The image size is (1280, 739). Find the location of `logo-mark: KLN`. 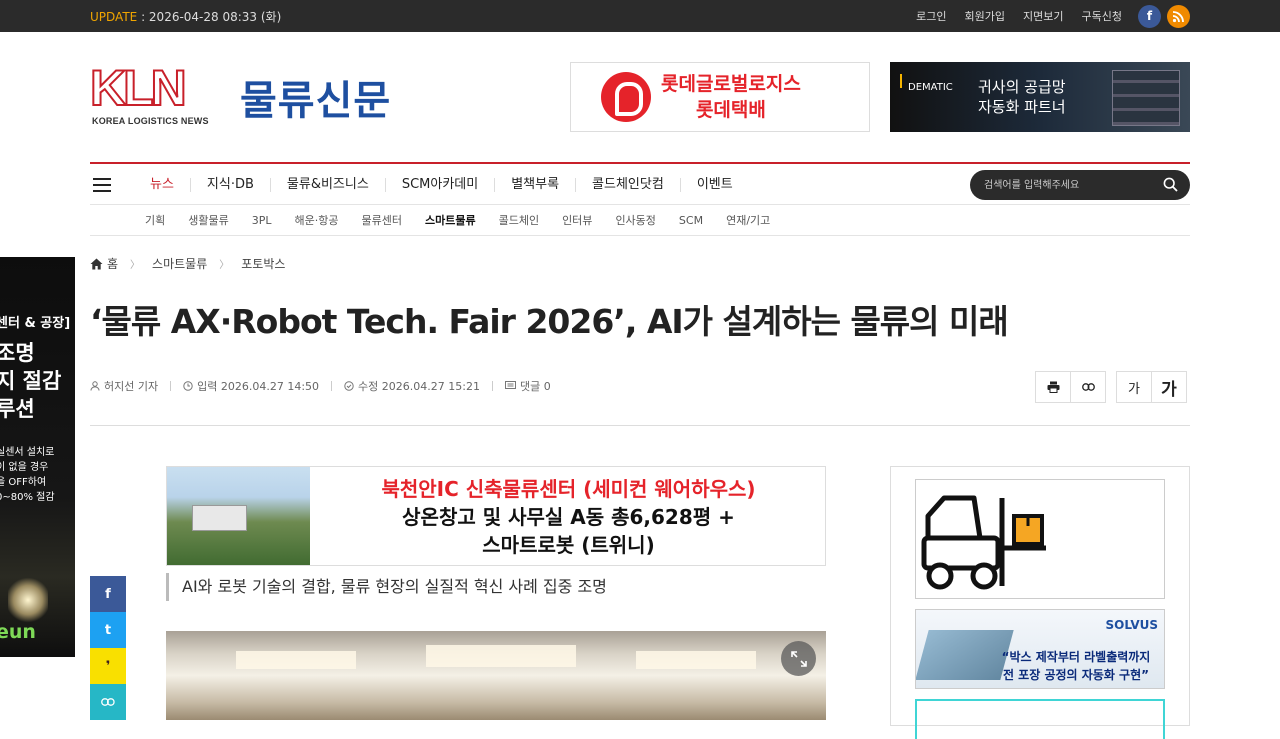

logo-mark: KLN is located at coordinates (138, 88).